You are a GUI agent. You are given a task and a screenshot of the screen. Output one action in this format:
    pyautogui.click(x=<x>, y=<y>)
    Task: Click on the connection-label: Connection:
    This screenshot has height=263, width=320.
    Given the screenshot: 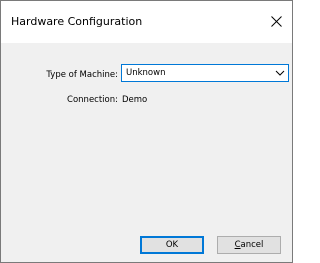 What is the action you would take?
    pyautogui.click(x=92, y=100)
    